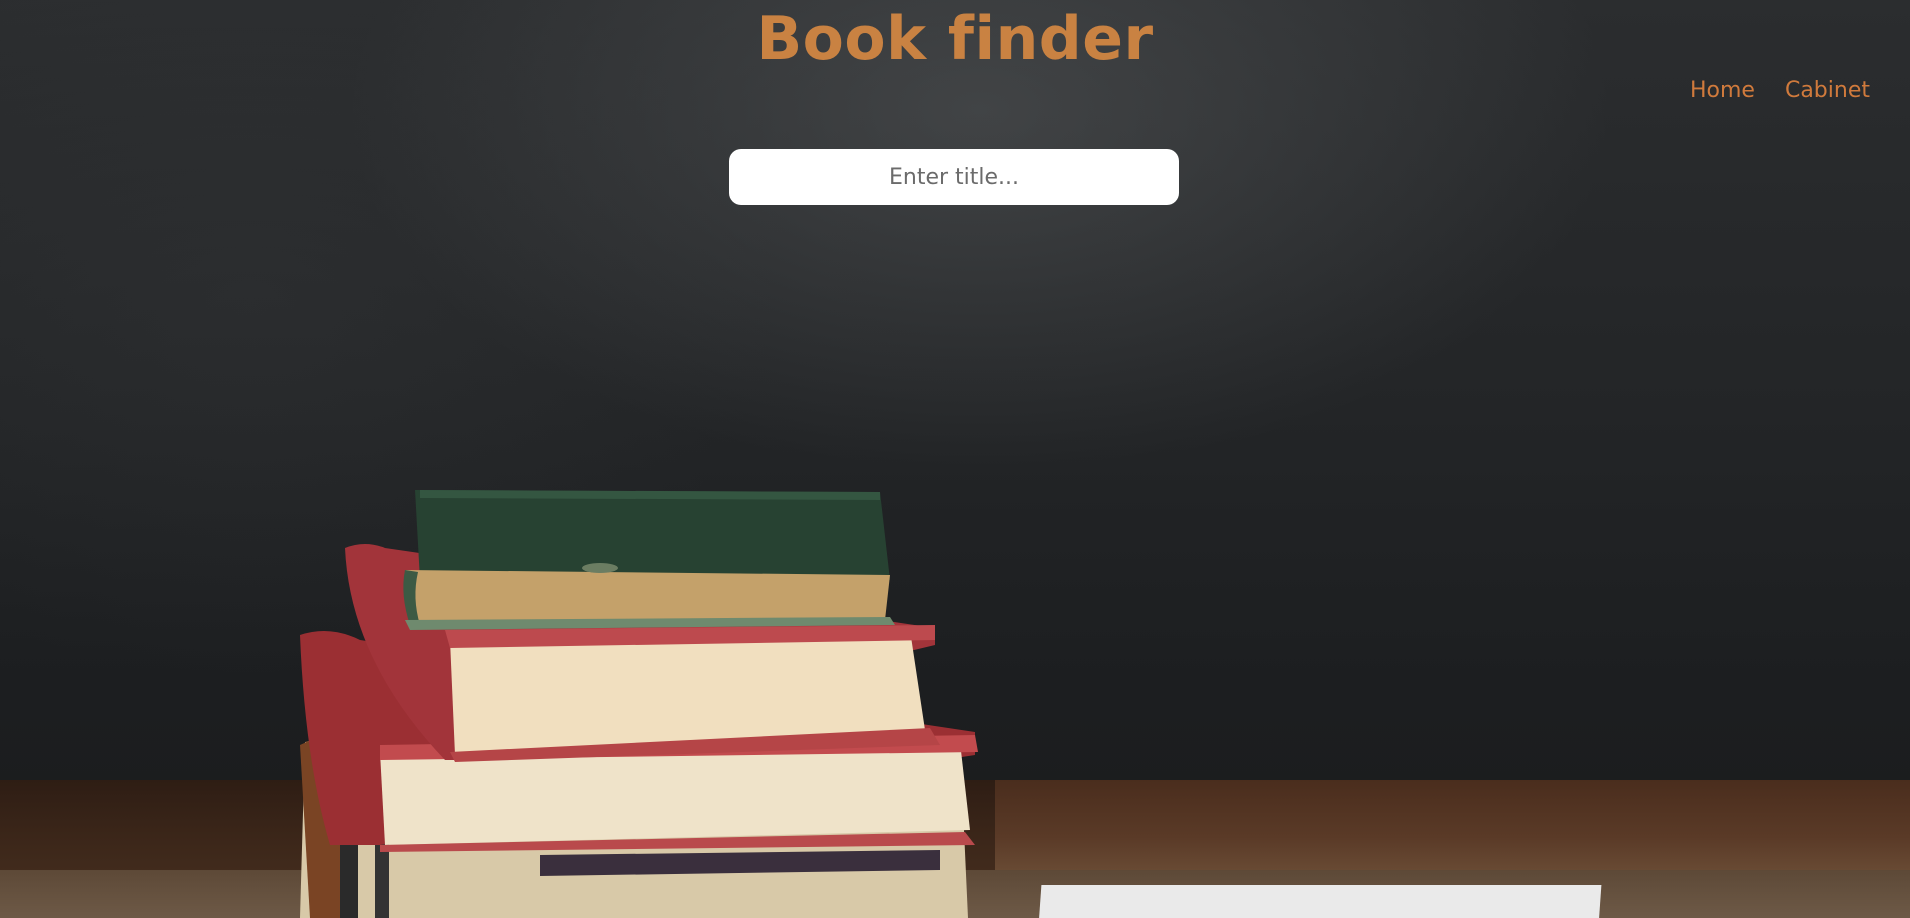  I want to click on search-input, so click(954, 177).